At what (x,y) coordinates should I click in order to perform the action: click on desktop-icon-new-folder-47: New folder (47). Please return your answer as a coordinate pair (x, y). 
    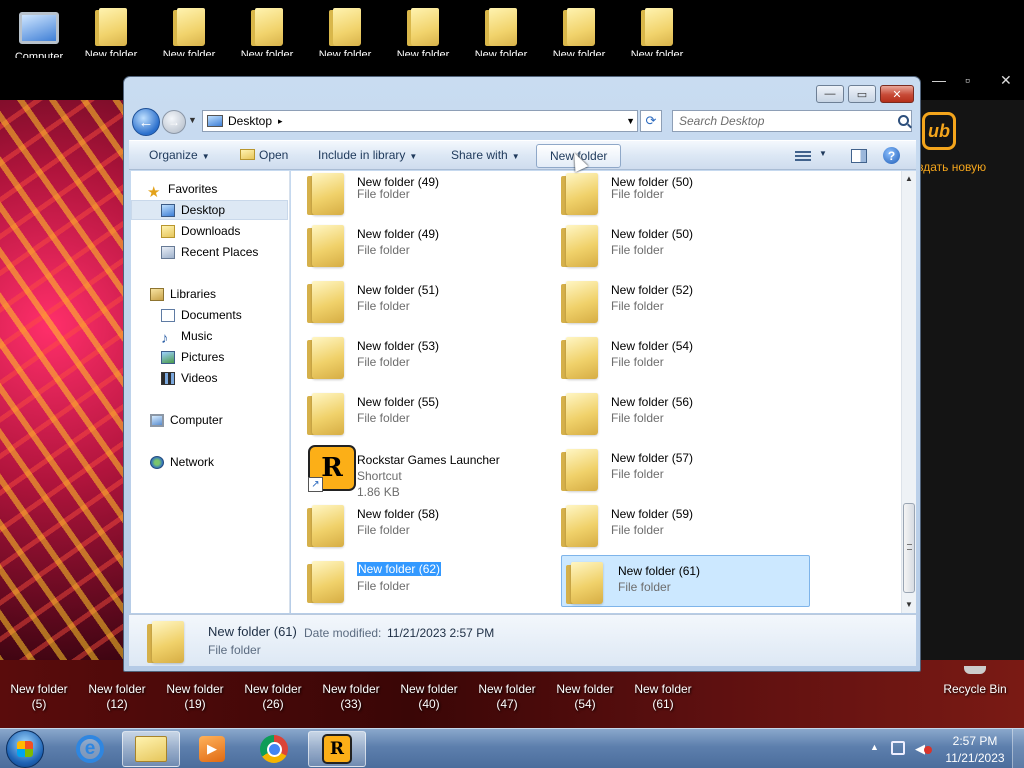
    Looking at the image, I should click on (507, 697).